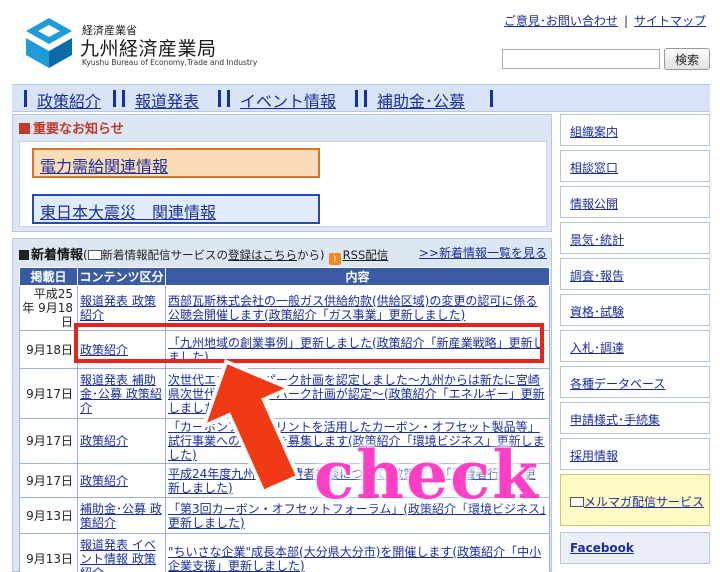 This screenshot has height=572, width=720. Describe the element at coordinates (148, 47) in the screenshot. I see `site-title: 九州経済産業局` at that location.